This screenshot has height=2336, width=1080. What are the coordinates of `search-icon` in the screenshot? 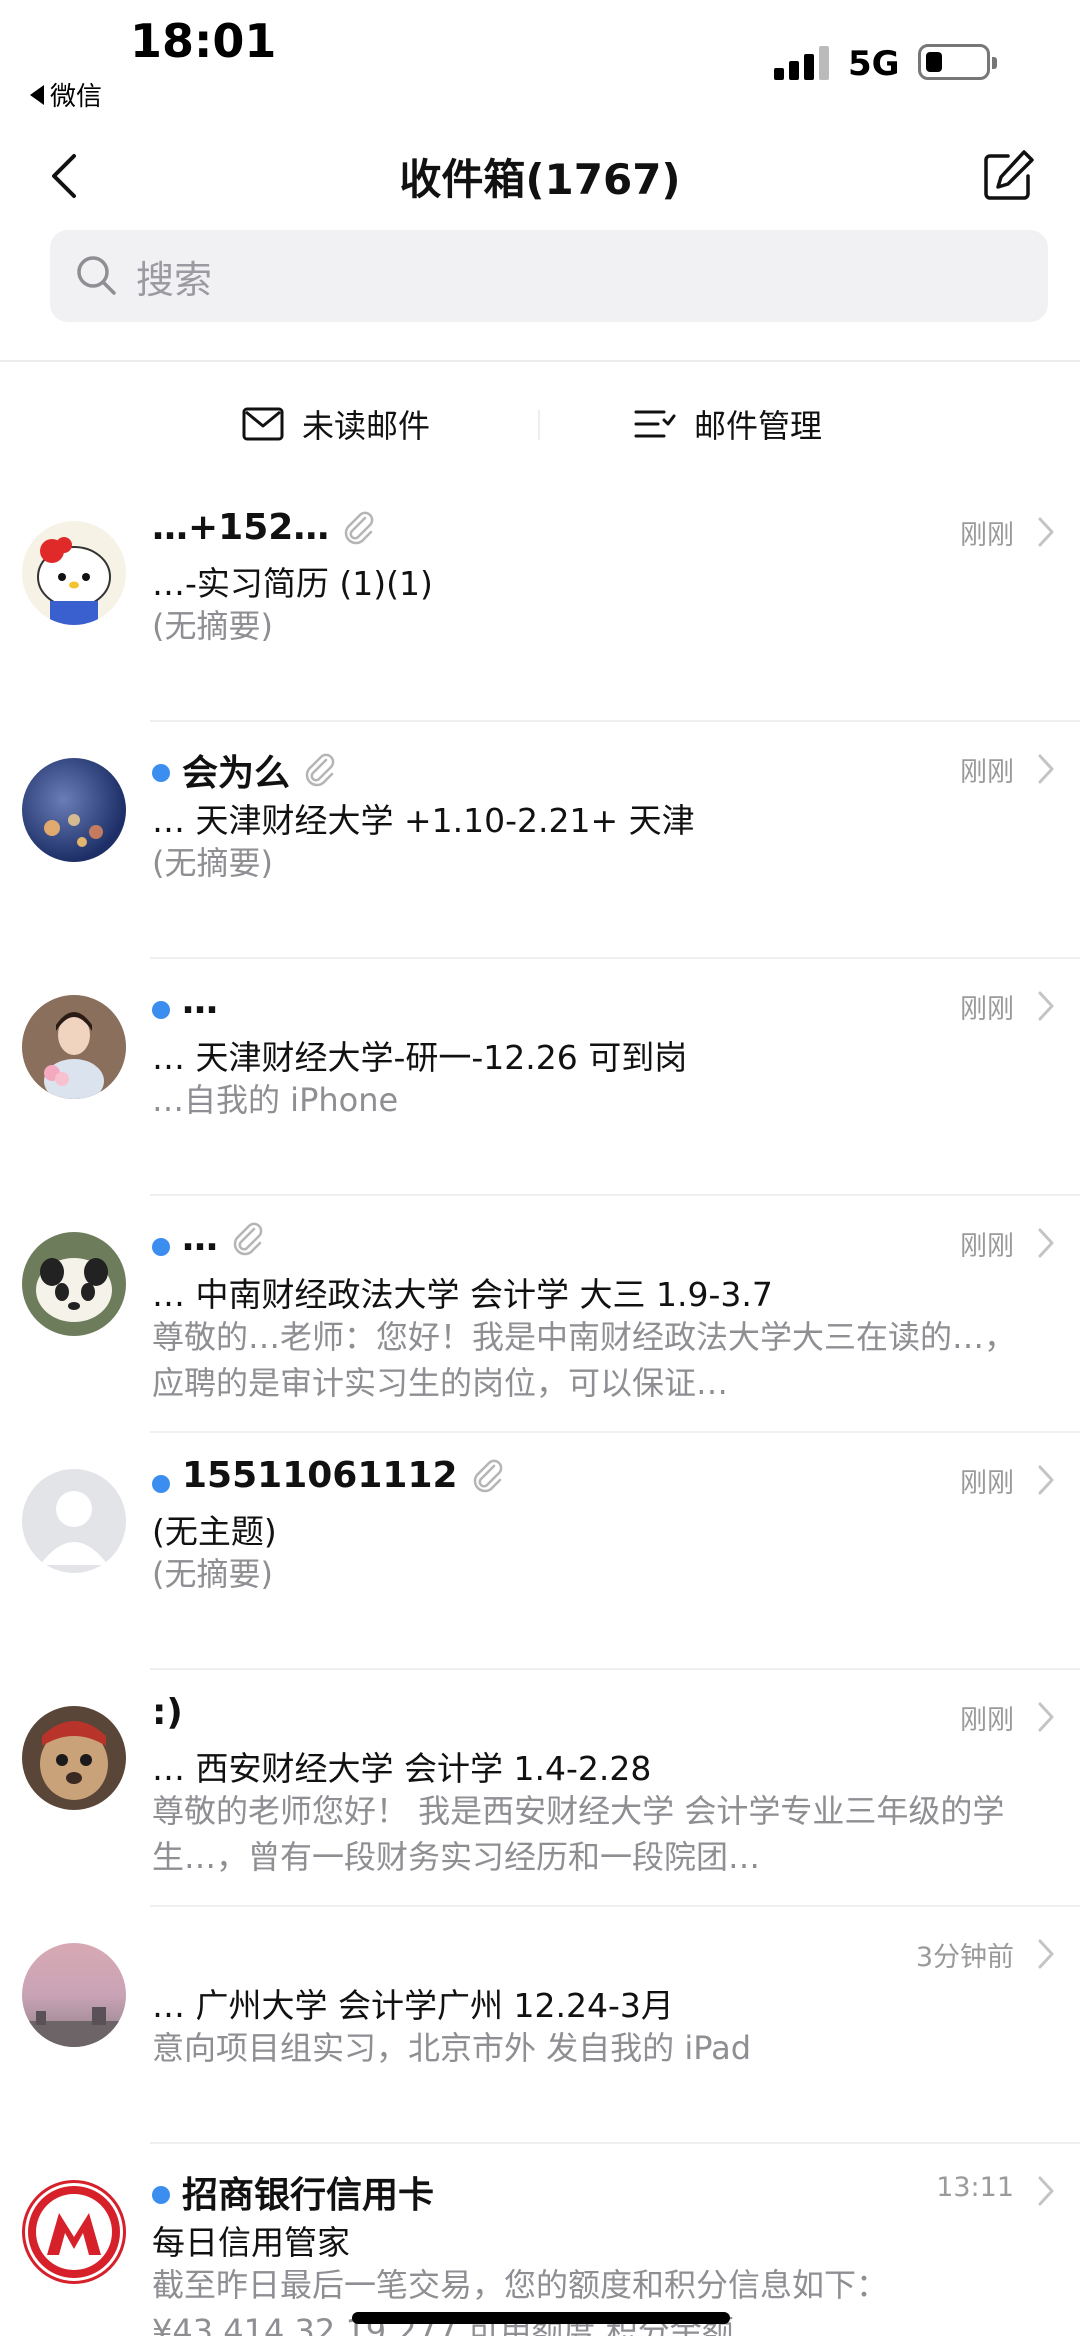 It's located at (96, 275).